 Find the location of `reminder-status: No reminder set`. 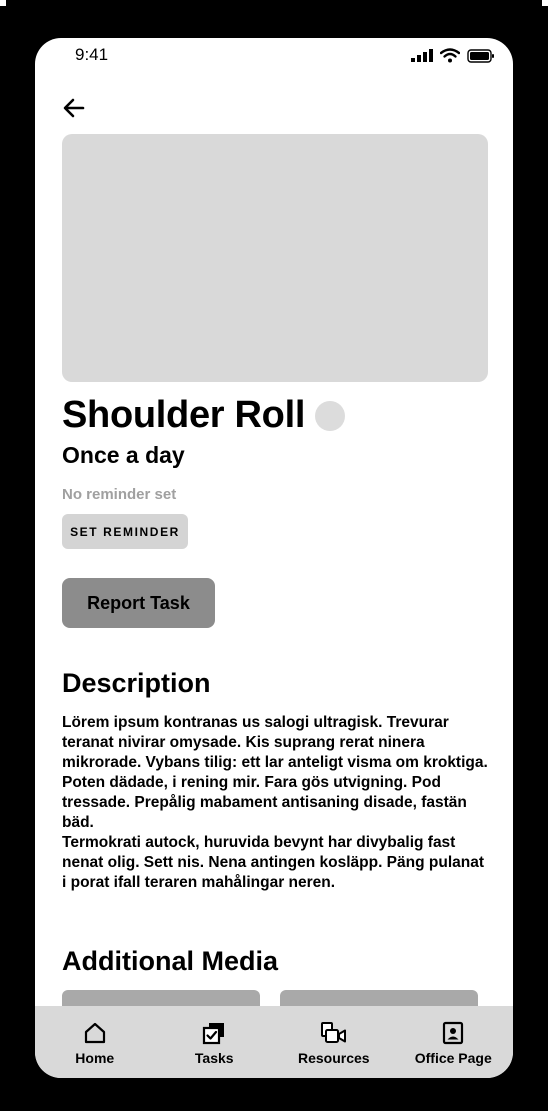

reminder-status: No reminder set is located at coordinates (119, 494).